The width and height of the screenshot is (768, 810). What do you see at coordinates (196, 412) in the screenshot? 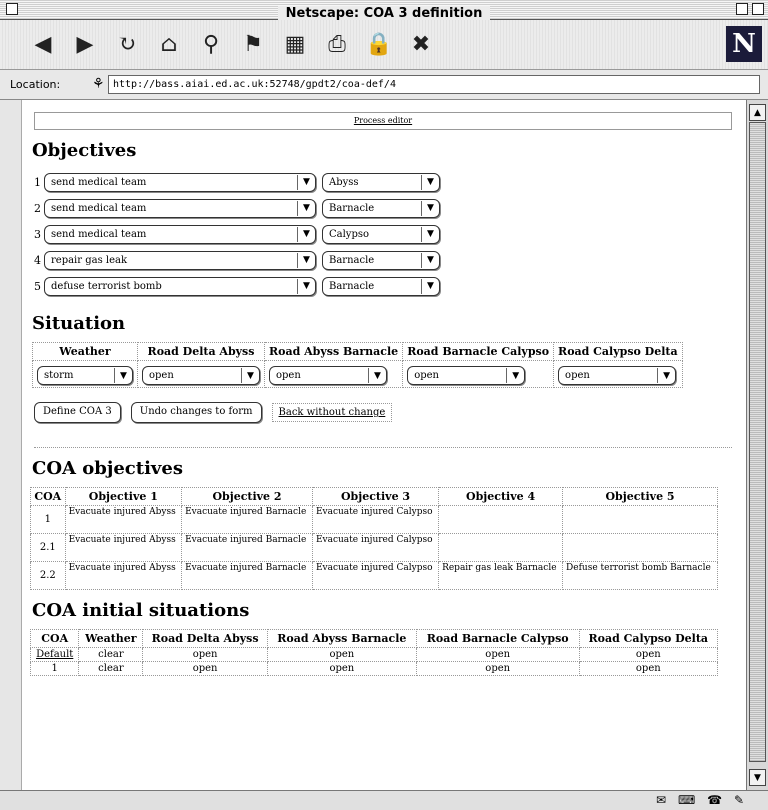
I see `undo-changes-button: Undo changes to form` at bounding box center [196, 412].